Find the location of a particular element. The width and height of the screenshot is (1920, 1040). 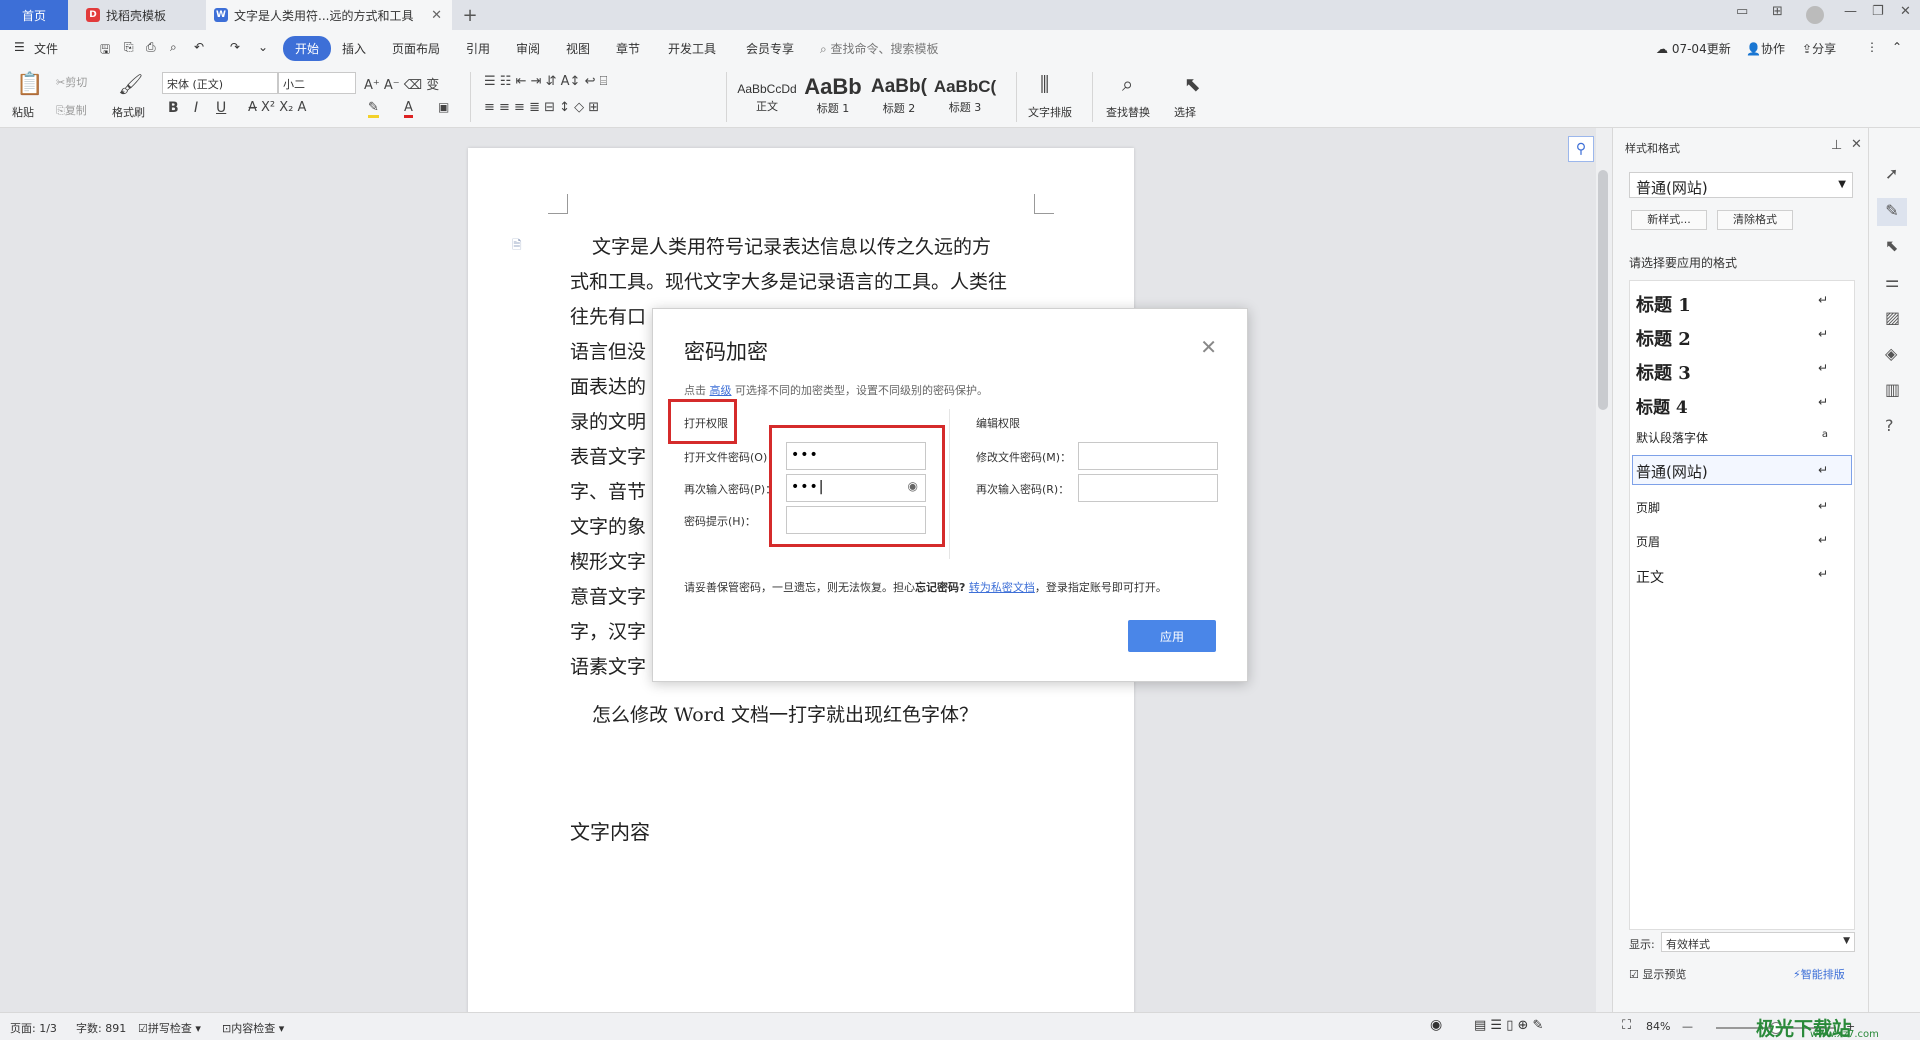

book-icon: ▥ is located at coordinates (1892, 389).